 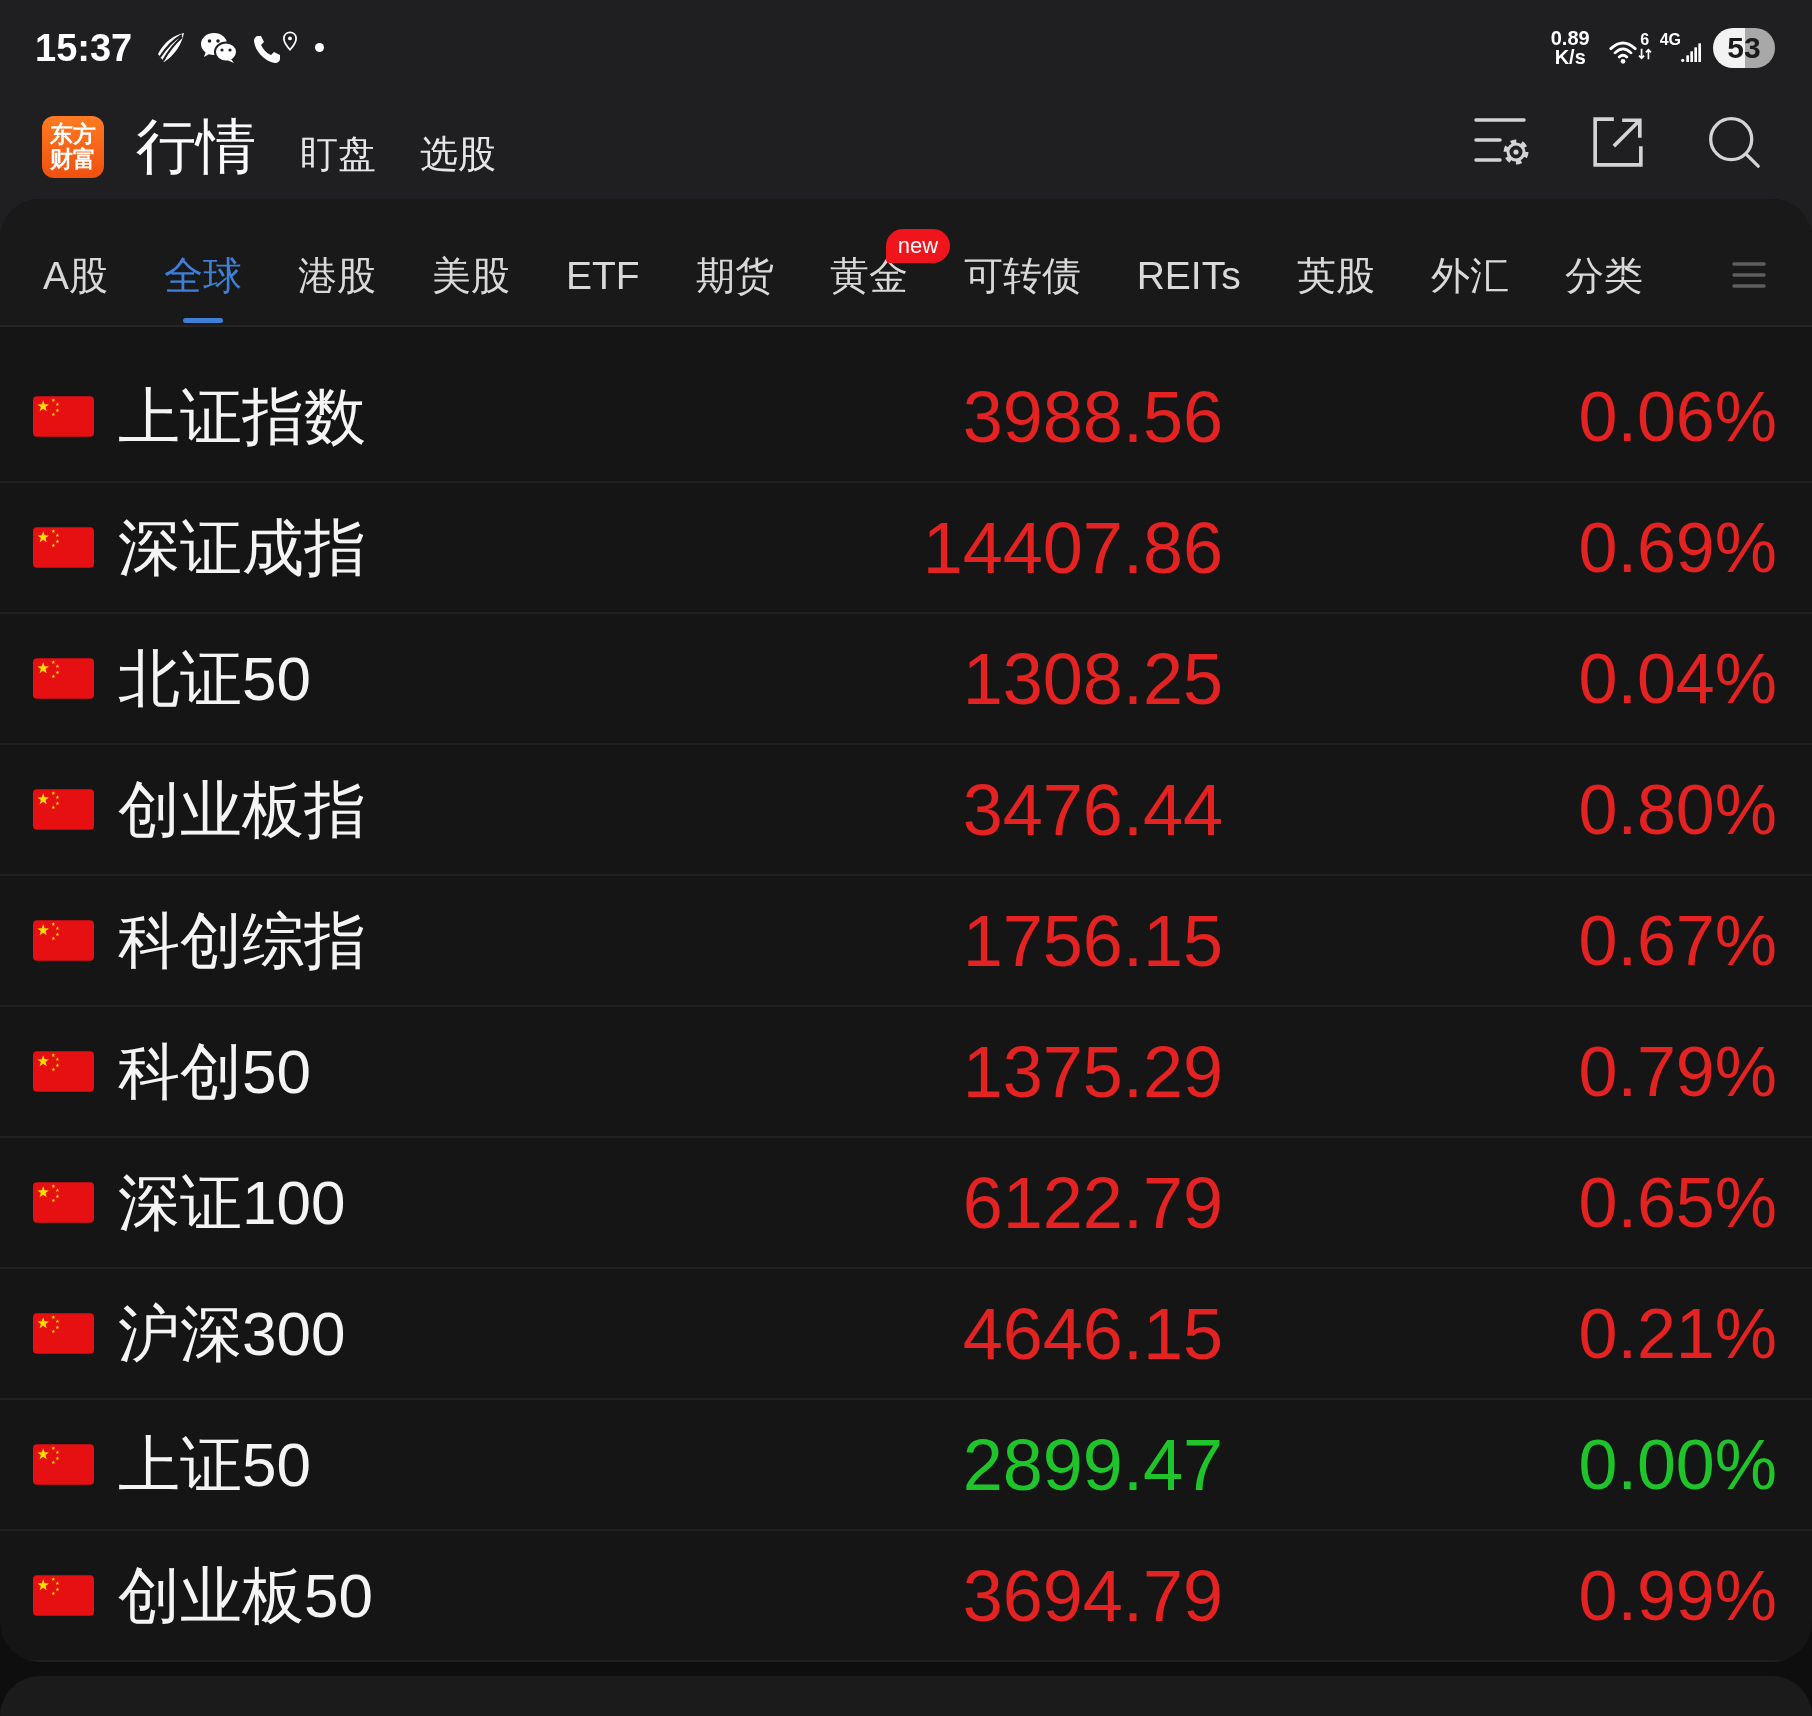 What do you see at coordinates (337, 289) in the screenshot?
I see `market-tab: 港股` at bounding box center [337, 289].